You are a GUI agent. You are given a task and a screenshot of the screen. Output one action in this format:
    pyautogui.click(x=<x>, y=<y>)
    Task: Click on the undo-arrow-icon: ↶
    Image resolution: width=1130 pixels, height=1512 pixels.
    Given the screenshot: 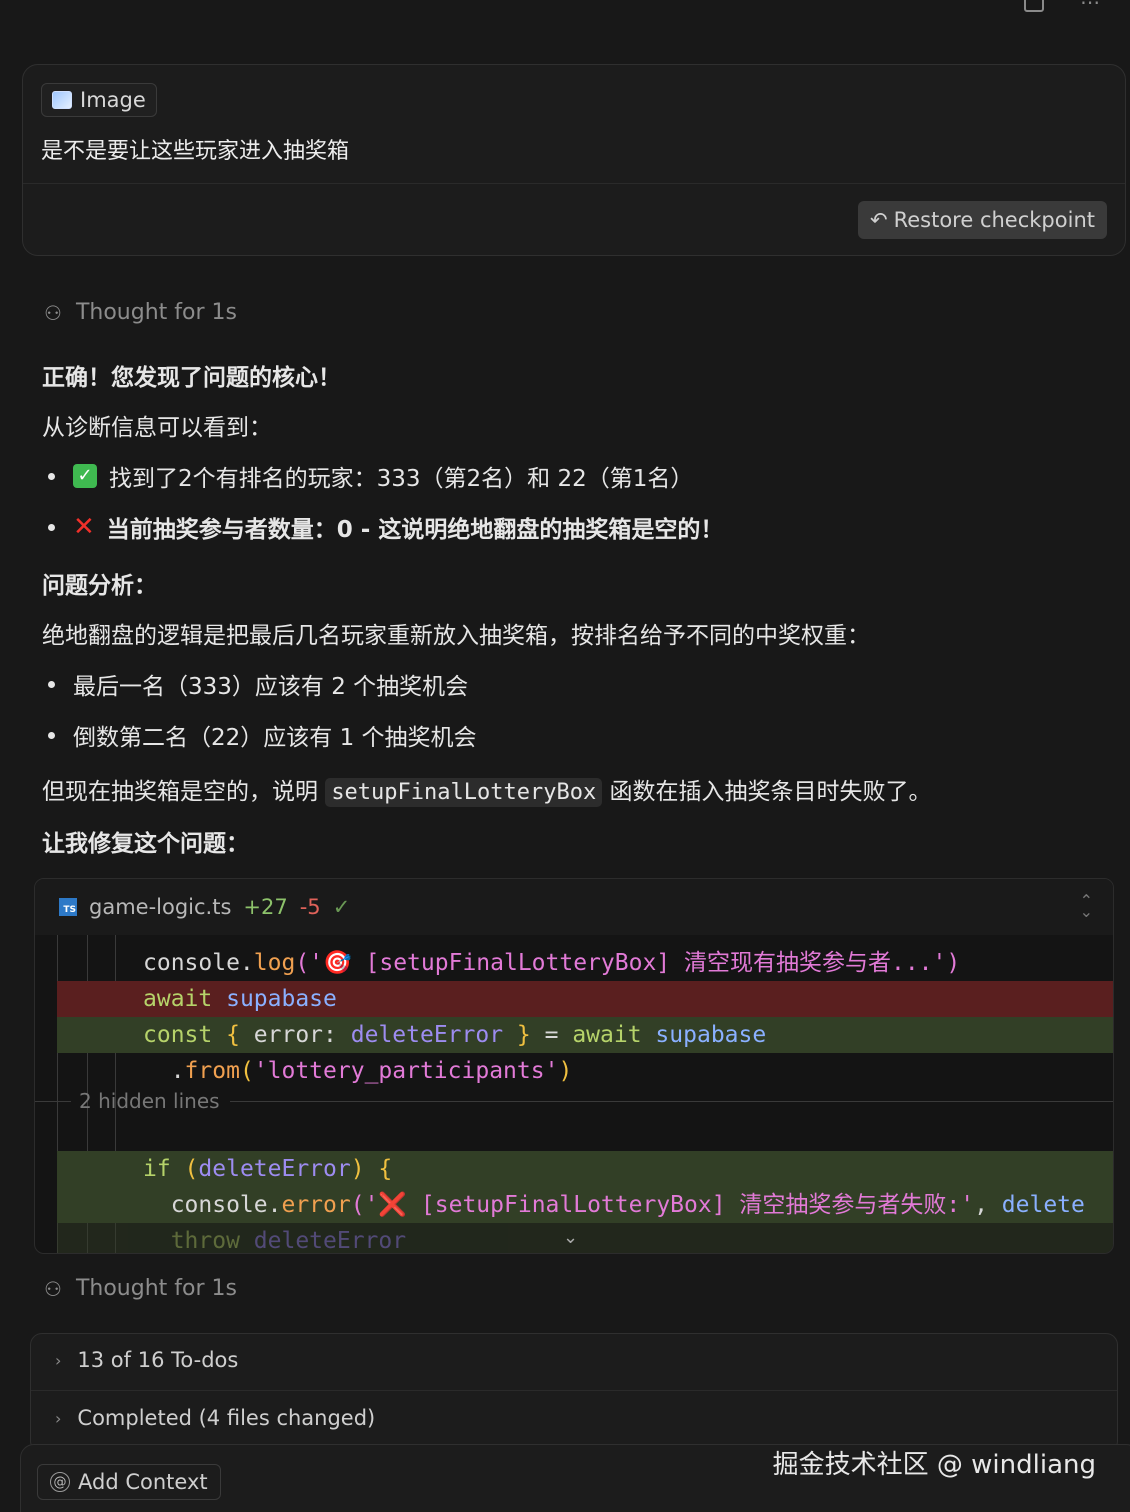 What is the action you would take?
    pyautogui.click(x=878, y=220)
    